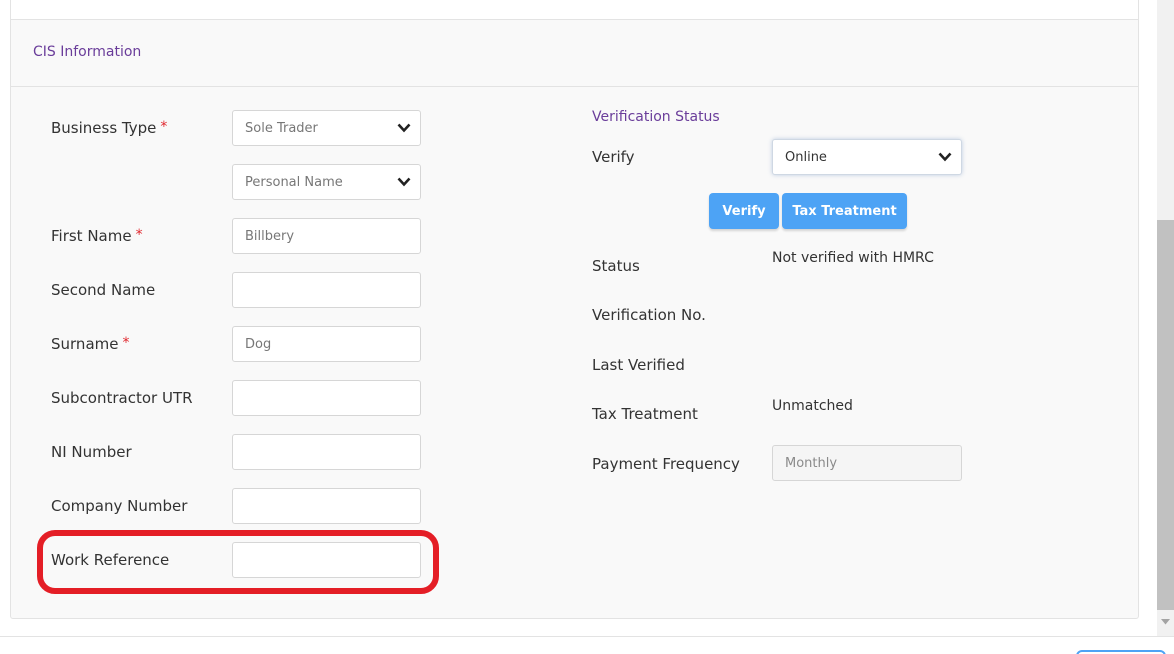  What do you see at coordinates (1165, 622) in the screenshot?
I see `scroll-down-arrow-icon` at bounding box center [1165, 622].